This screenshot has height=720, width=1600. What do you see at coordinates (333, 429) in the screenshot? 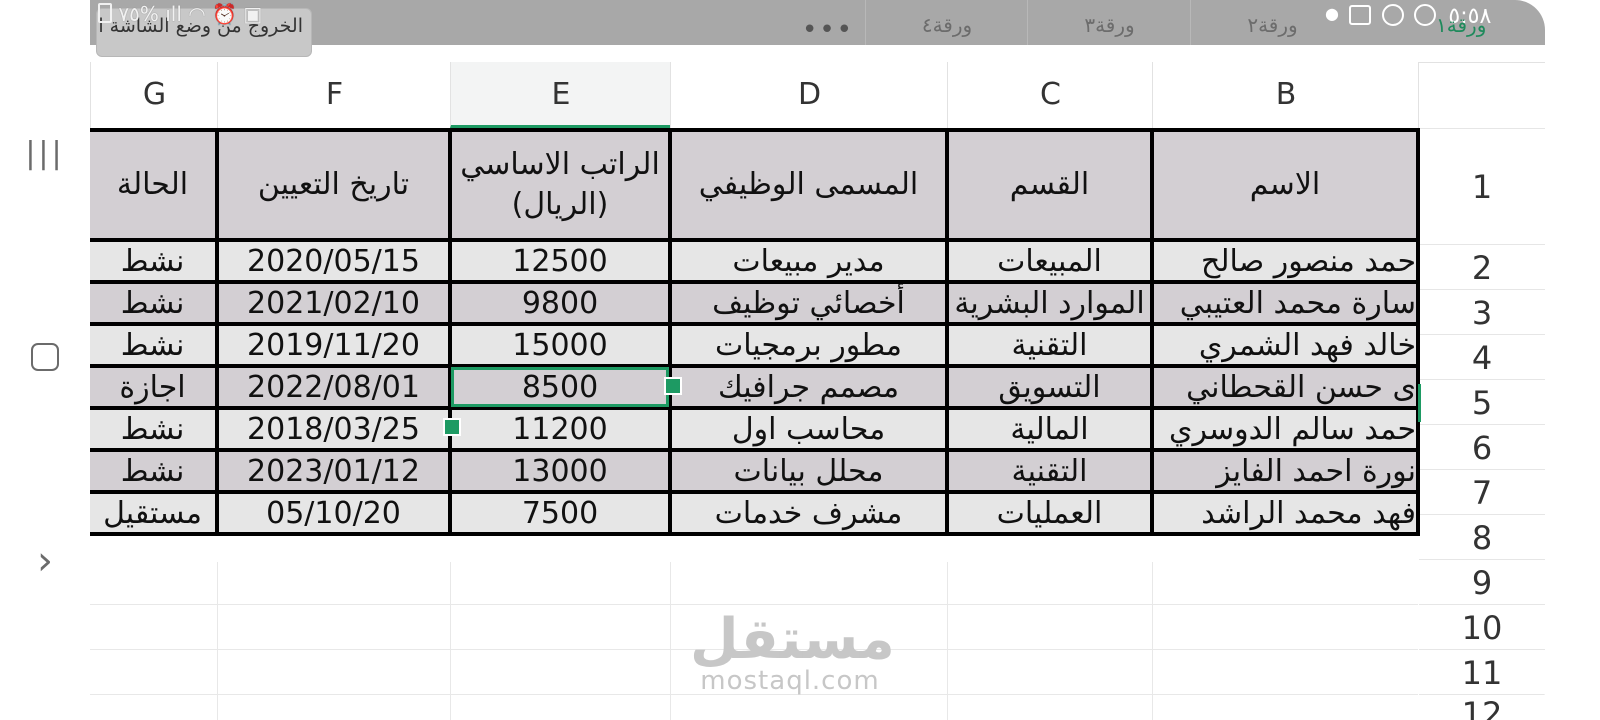
I see `cell-hire-date: 2018/03/25` at bounding box center [333, 429].